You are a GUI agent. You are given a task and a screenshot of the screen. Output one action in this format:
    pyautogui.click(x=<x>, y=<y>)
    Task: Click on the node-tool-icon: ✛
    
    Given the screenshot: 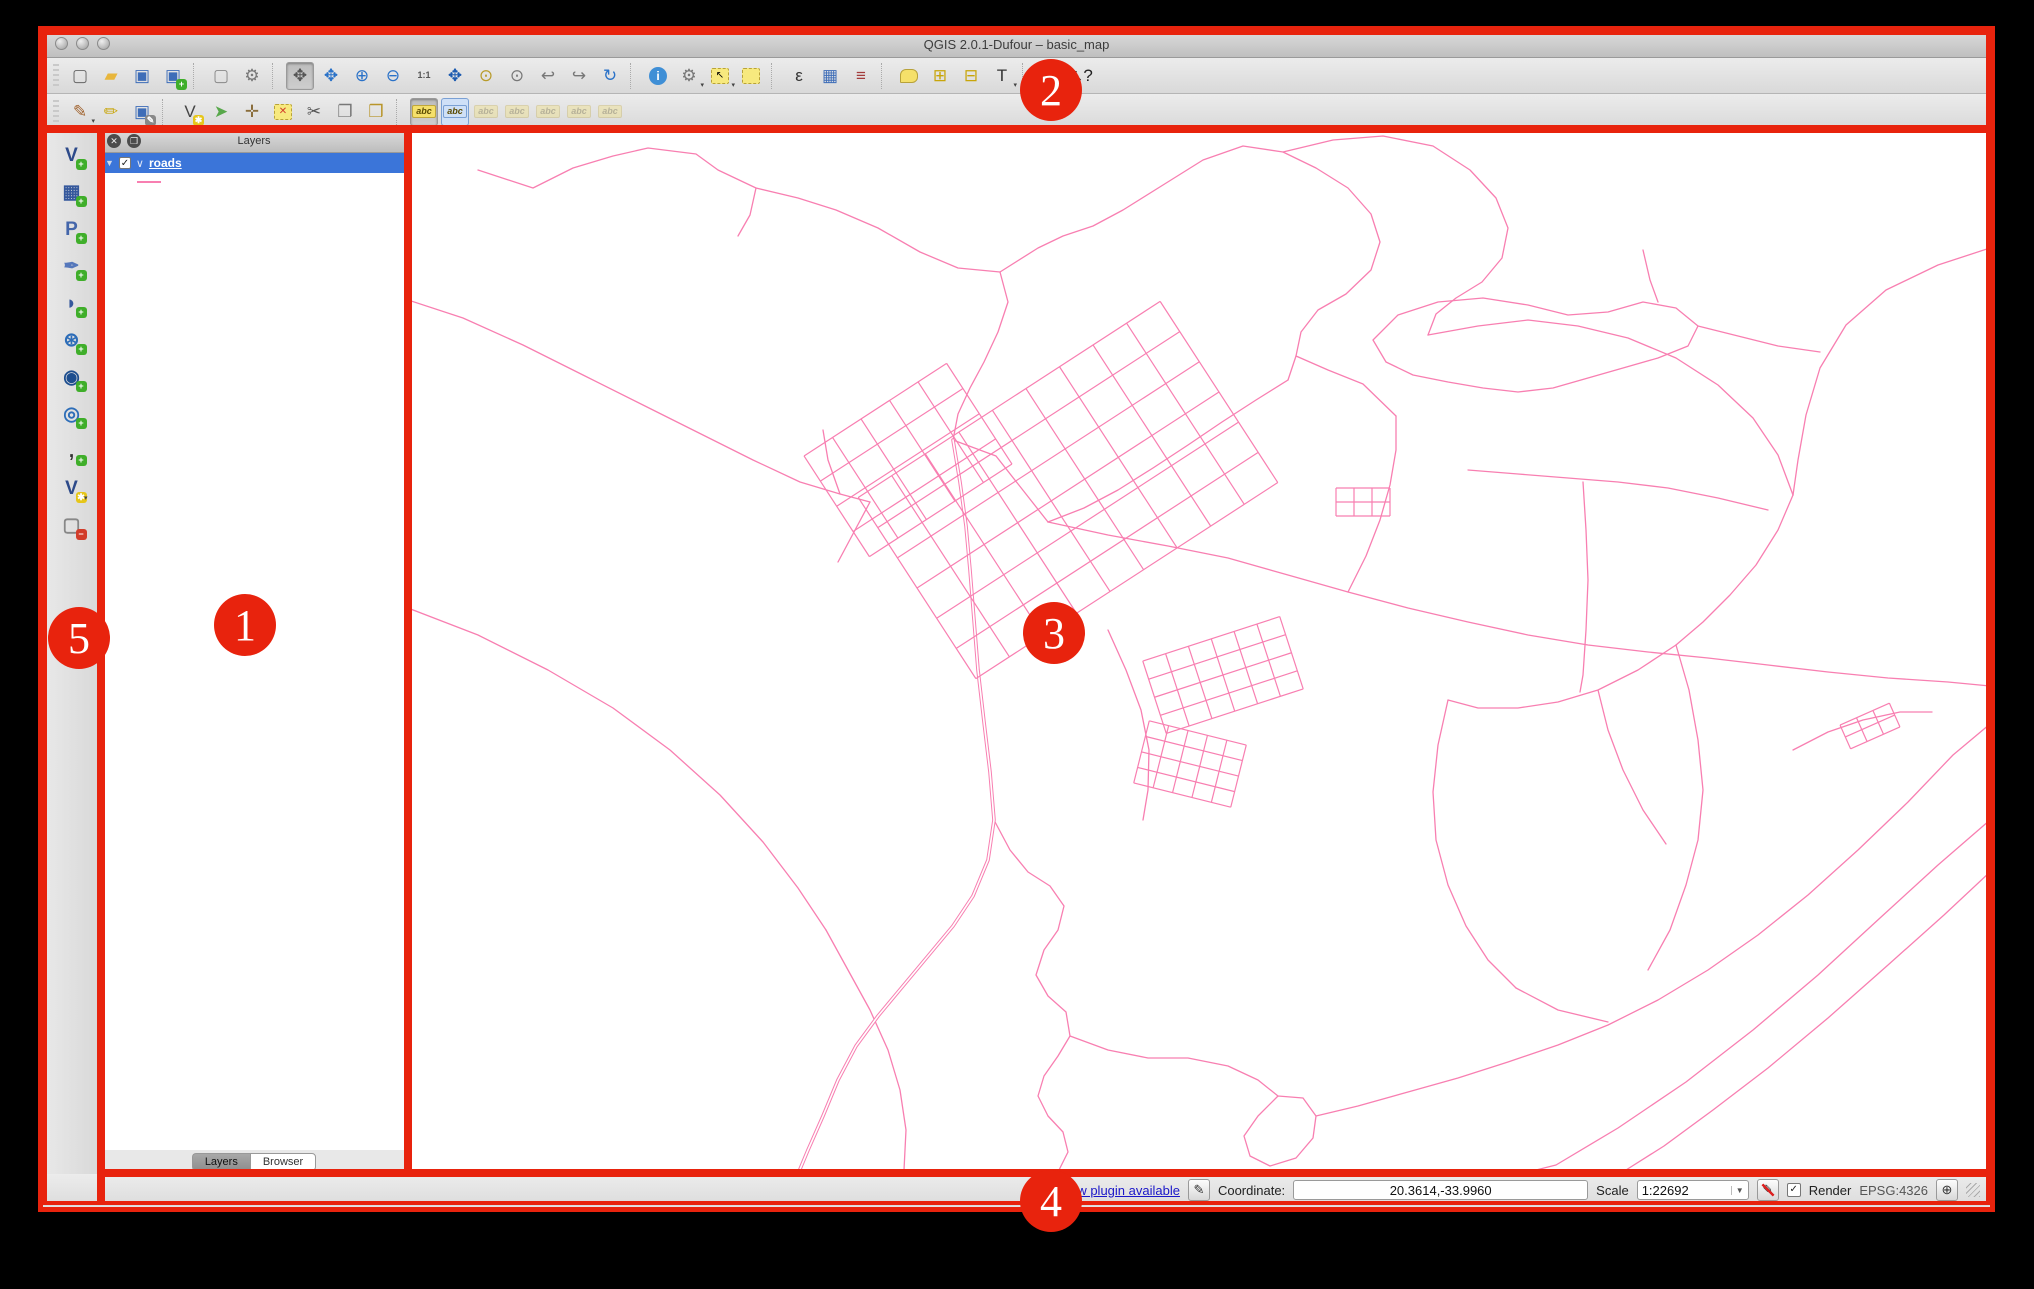 What is the action you would take?
    pyautogui.click(x=252, y=111)
    